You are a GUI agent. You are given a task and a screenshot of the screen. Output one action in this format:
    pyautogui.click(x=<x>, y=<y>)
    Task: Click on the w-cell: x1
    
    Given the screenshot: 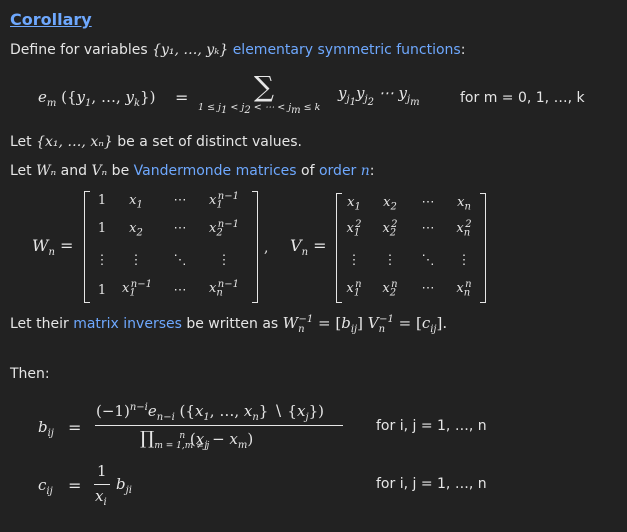 What is the action you would take?
    pyautogui.click(x=136, y=202)
    